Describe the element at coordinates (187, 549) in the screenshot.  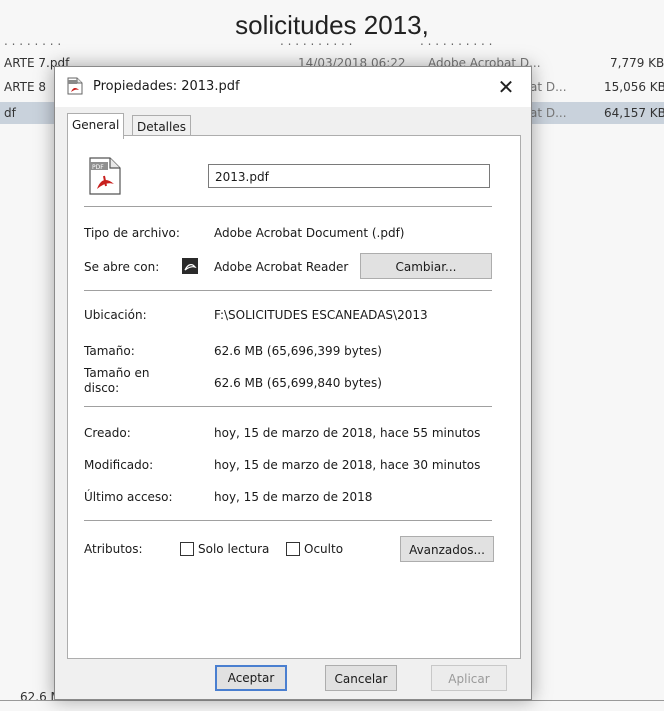
I see `readonly-checkbox` at that location.